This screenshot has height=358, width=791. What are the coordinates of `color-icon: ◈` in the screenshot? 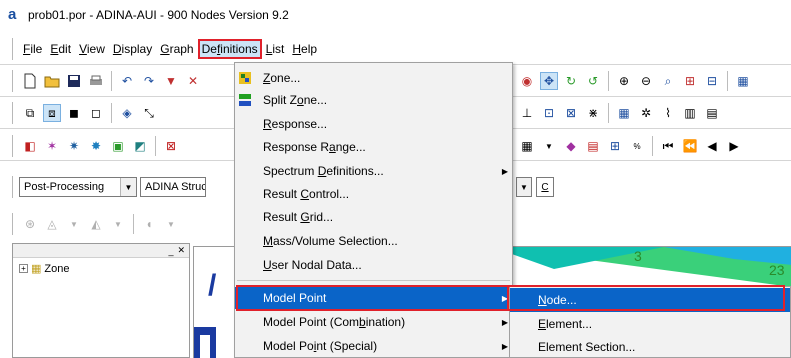 It's located at (127, 113).